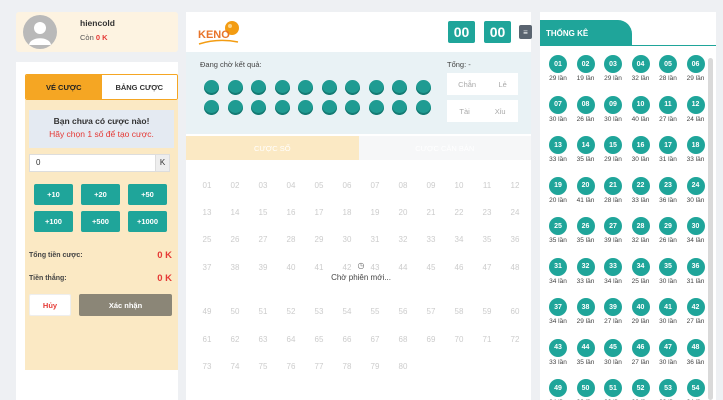 This screenshot has height=400, width=723. I want to click on chip-500-button: +500, so click(100, 221).